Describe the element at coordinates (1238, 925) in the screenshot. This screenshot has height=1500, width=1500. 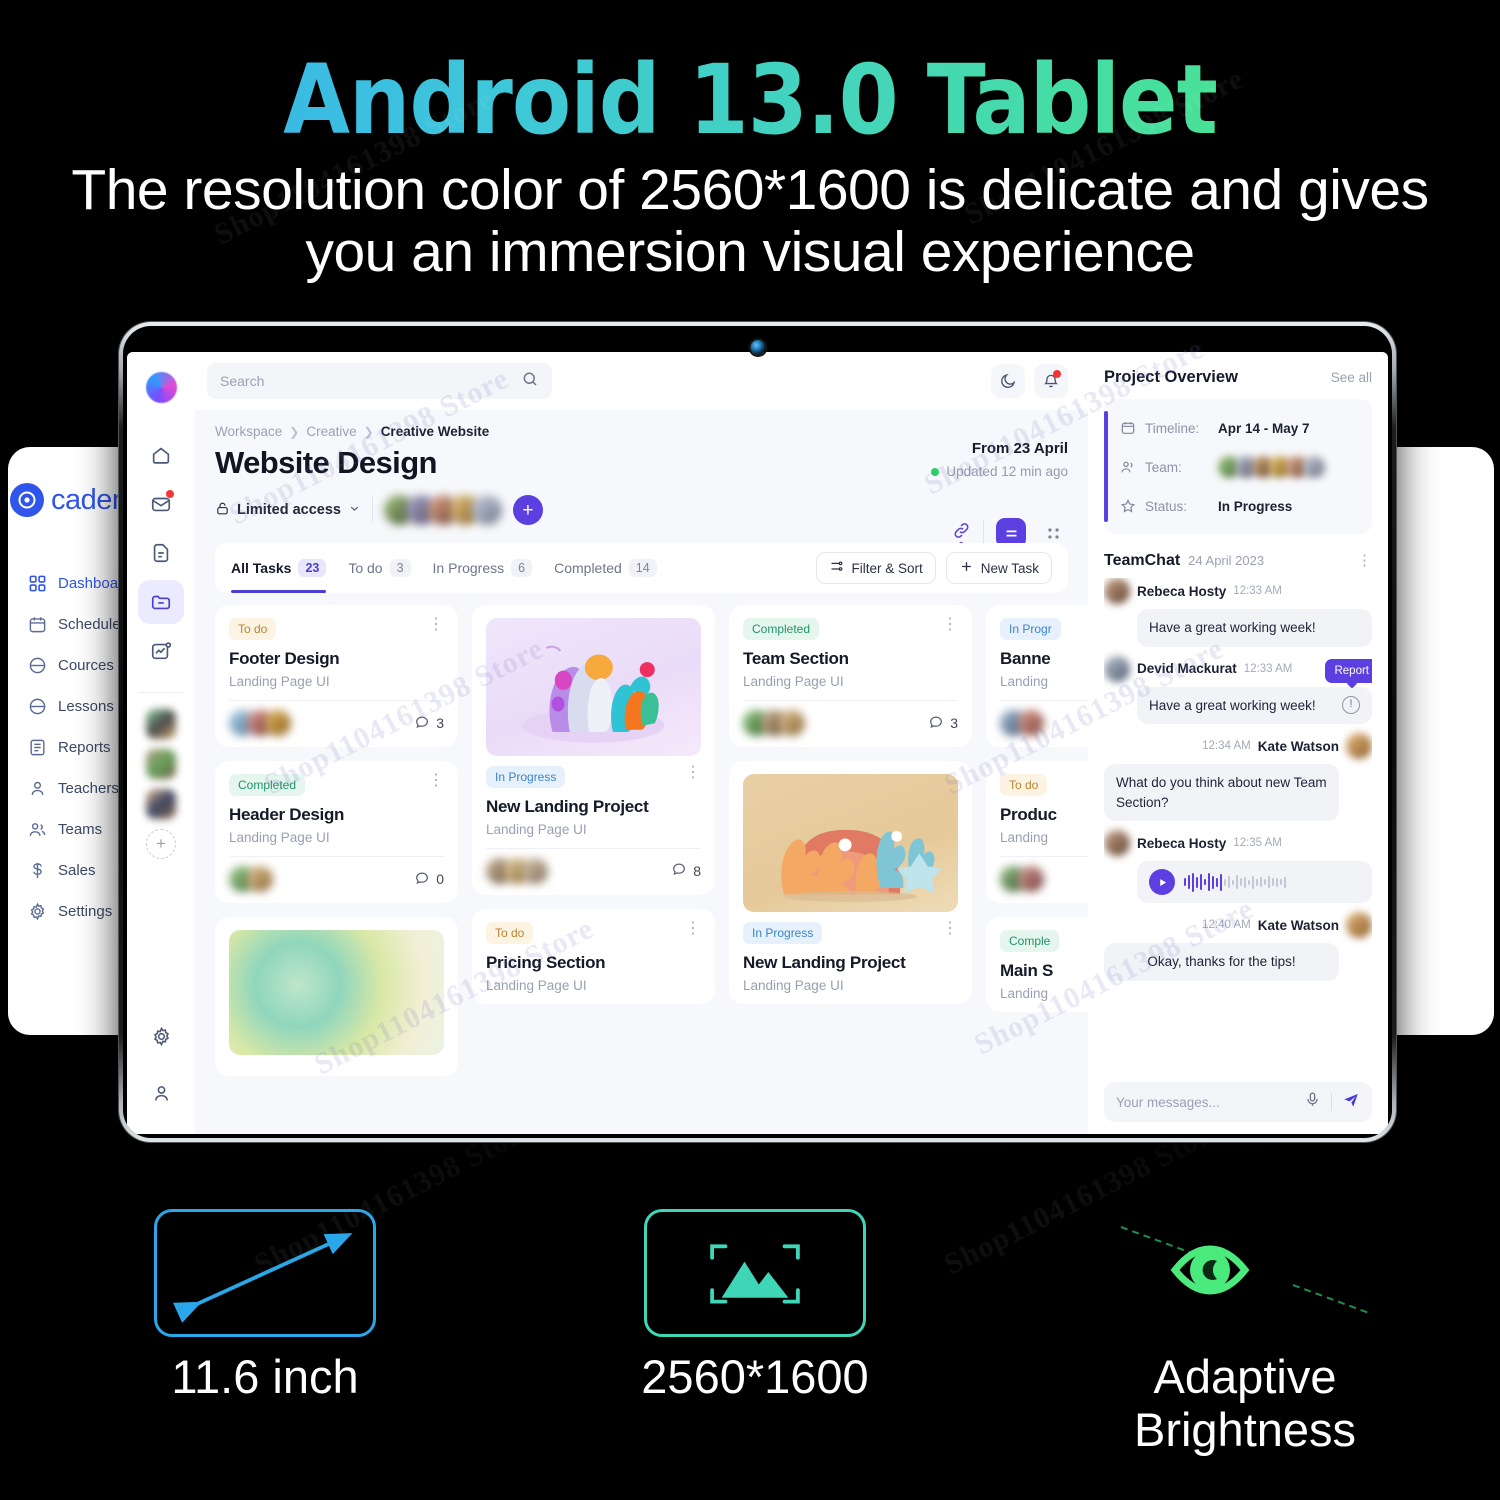
I see `message-head: 12:40 AM Kate Watson` at that location.